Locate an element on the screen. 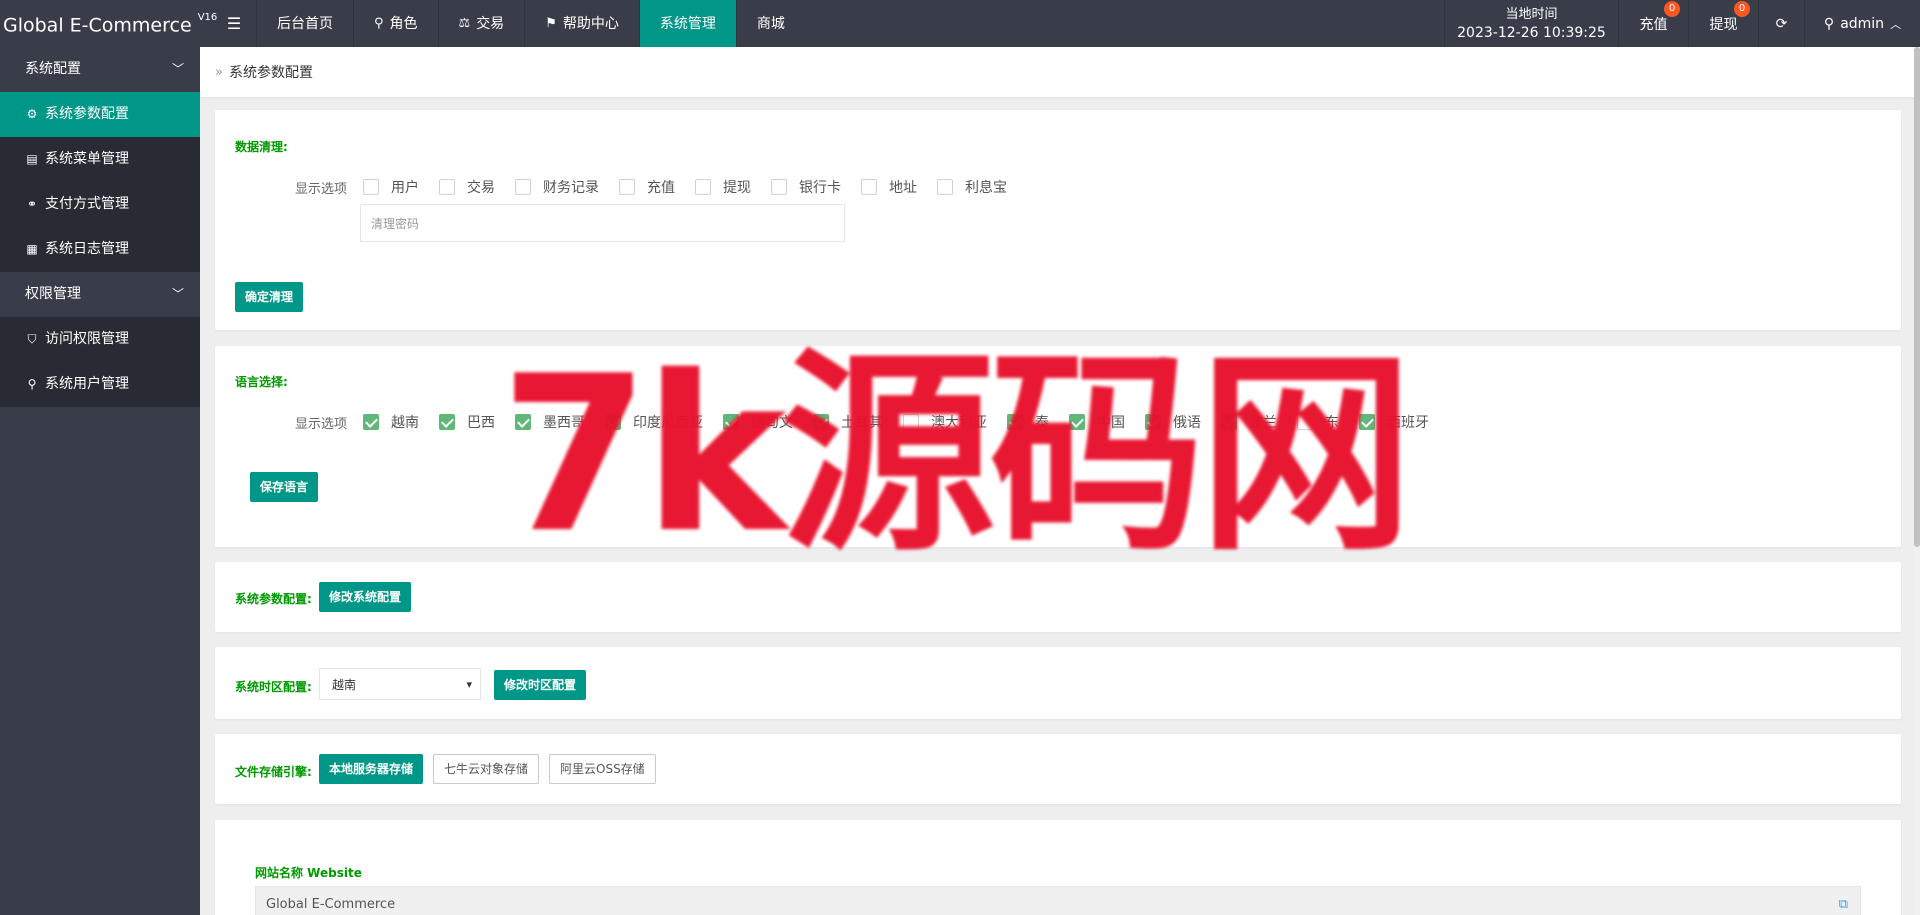 The image size is (1920, 915). option-interest: 利息宝 is located at coordinates (972, 187).